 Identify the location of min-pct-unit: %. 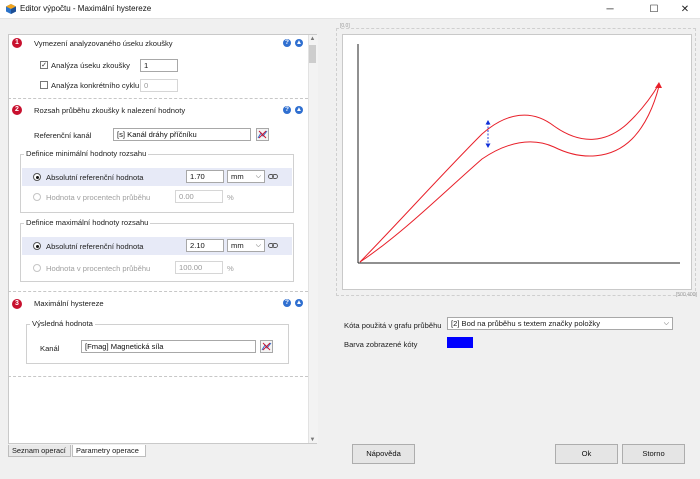
(230, 197).